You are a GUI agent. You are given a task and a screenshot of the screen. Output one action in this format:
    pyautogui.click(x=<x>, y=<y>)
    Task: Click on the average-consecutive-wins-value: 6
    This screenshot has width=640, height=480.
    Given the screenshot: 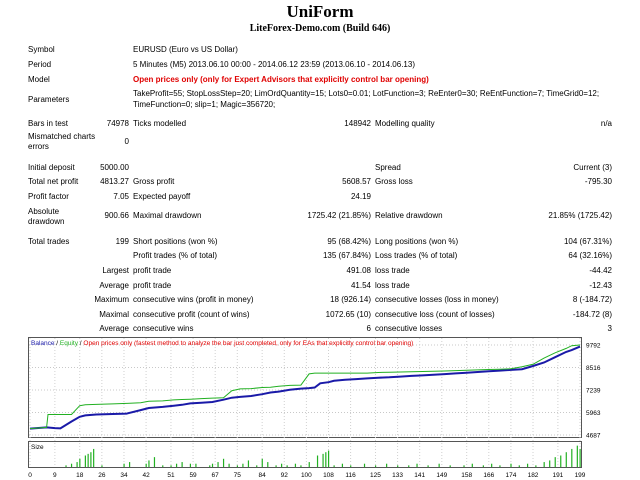 What is the action you would take?
    pyautogui.click(x=368, y=328)
    